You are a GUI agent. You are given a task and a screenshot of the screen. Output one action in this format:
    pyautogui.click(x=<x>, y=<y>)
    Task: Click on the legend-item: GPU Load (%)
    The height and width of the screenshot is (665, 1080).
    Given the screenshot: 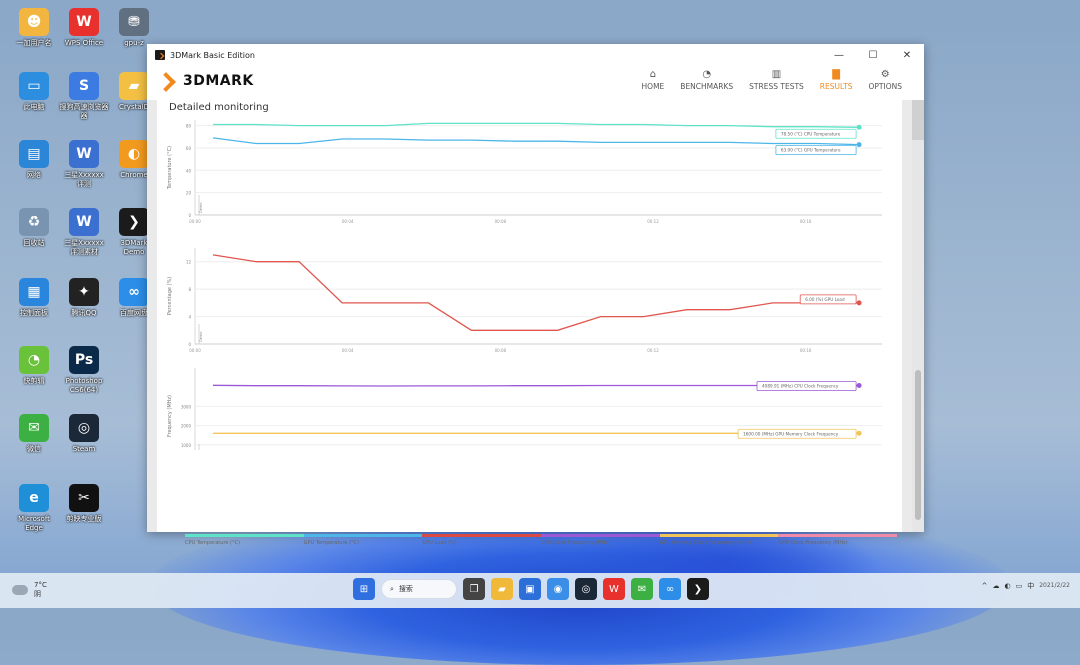 What is the action you would take?
    pyautogui.click(x=482, y=540)
    